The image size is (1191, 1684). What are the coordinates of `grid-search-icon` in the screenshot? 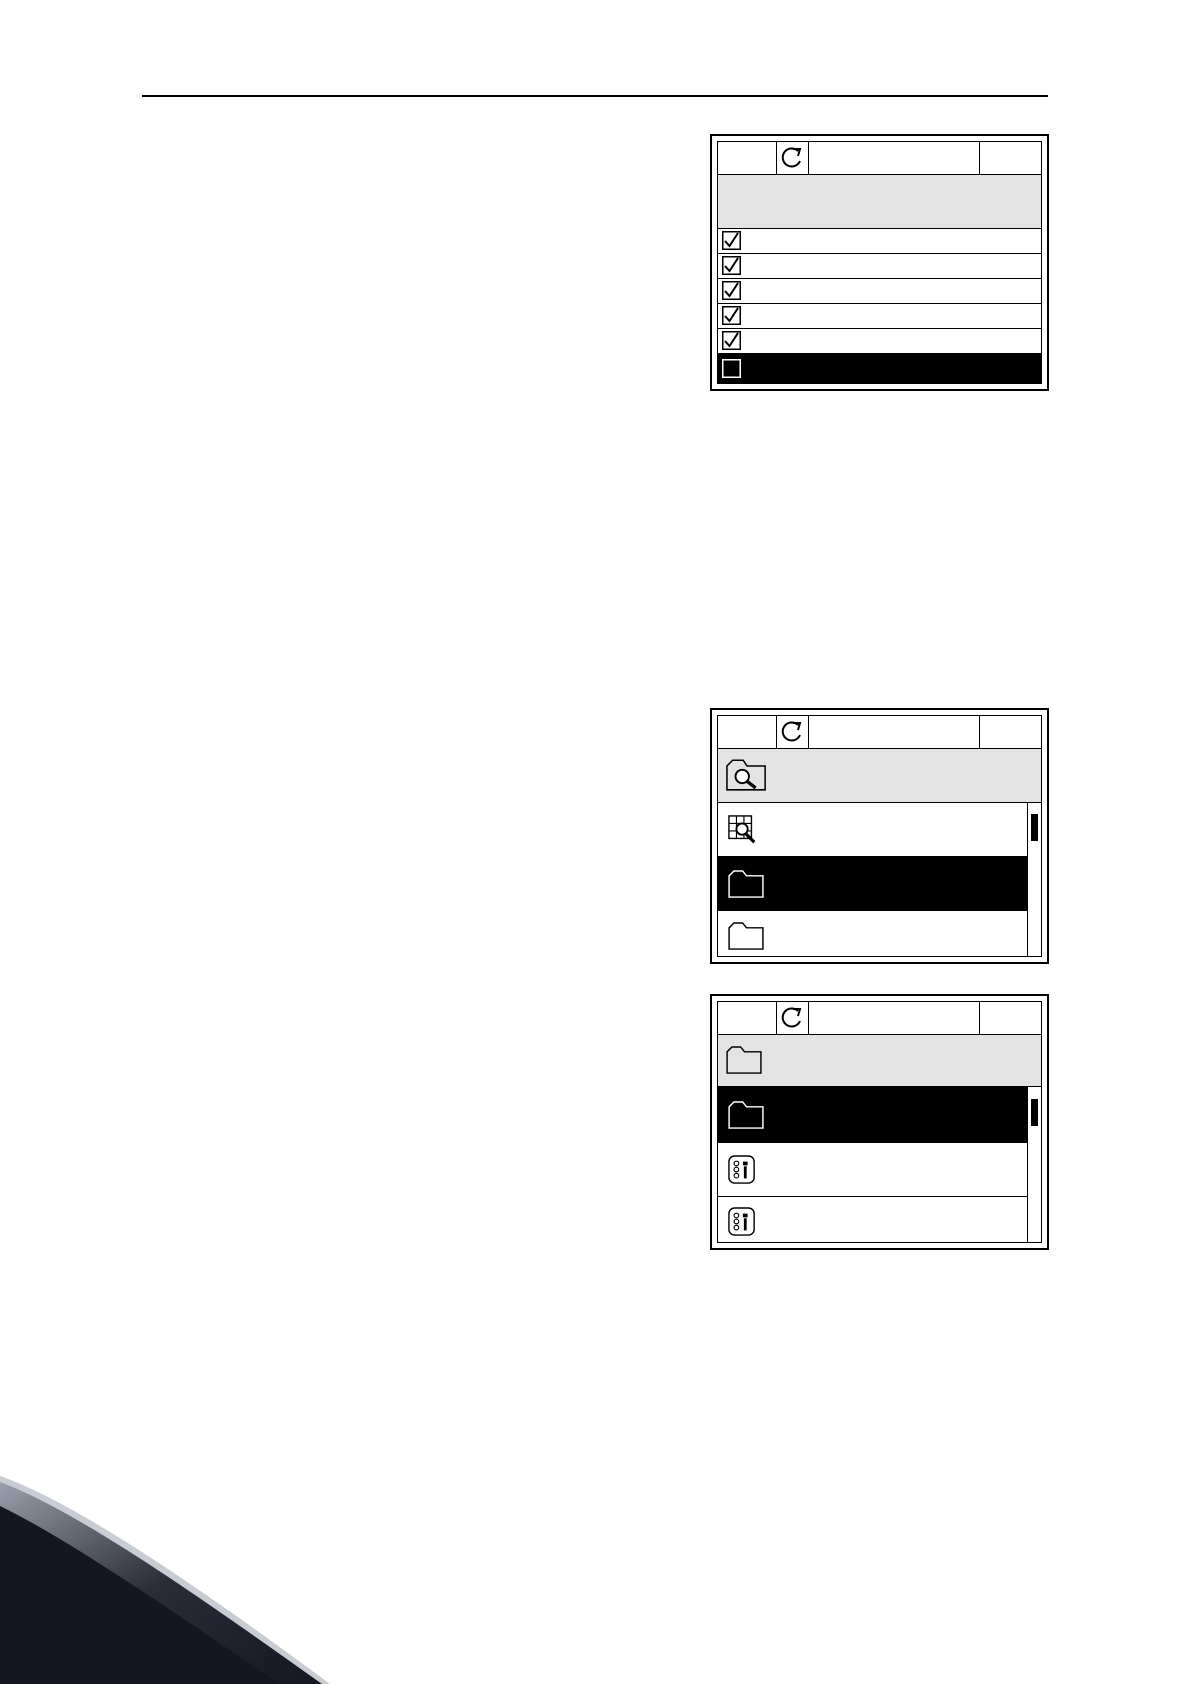 It's located at (742, 829).